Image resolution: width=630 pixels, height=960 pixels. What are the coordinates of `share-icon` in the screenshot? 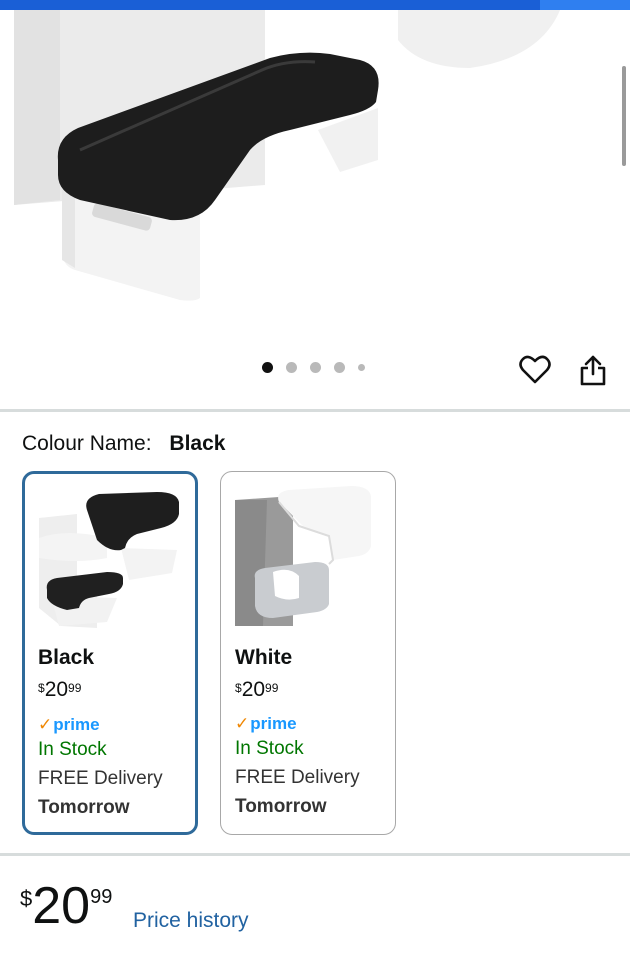 It's located at (593, 370).